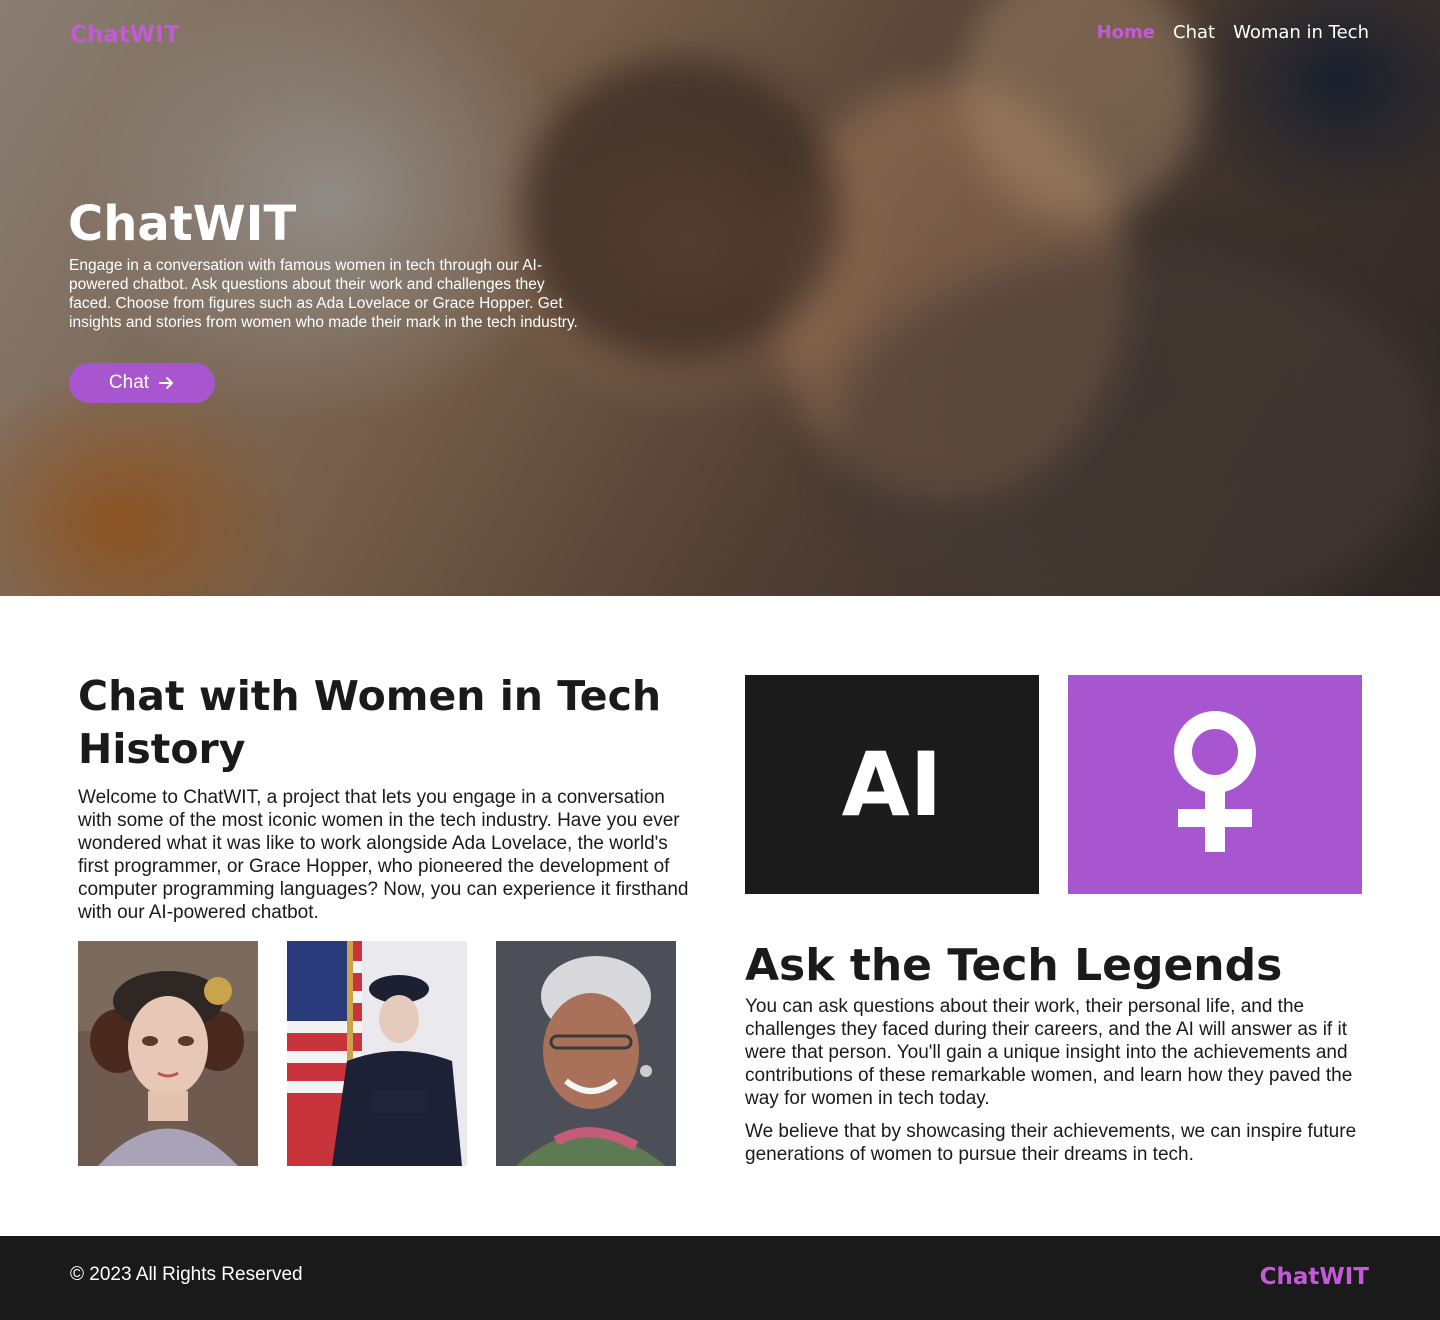  Describe the element at coordinates (1314, 1277) in the screenshot. I see `footer-logo: ChatWIT` at that location.